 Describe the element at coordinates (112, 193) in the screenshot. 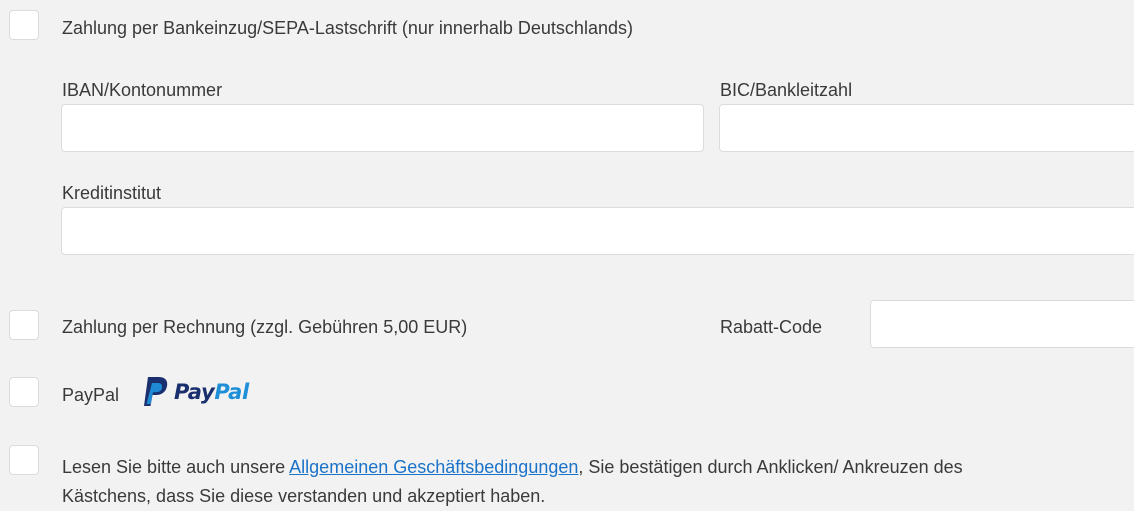

I see `bank-label: Kreditinstitut` at that location.